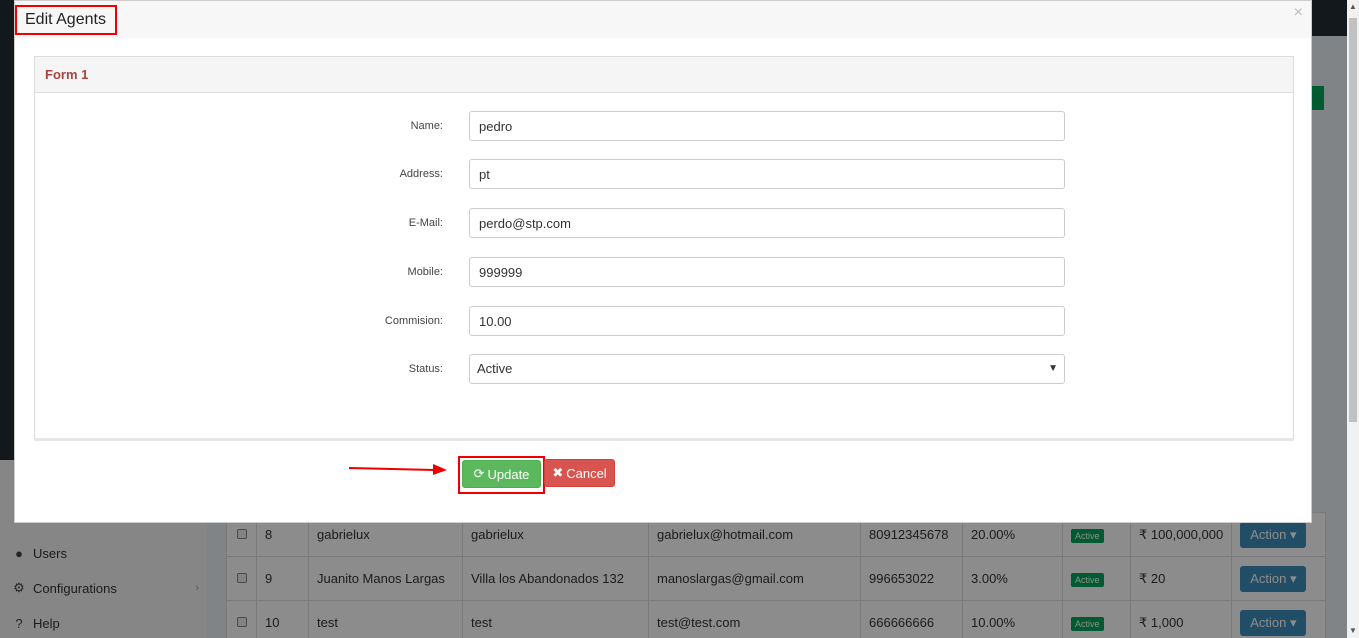  I want to click on panel-divider, so click(664, 439).